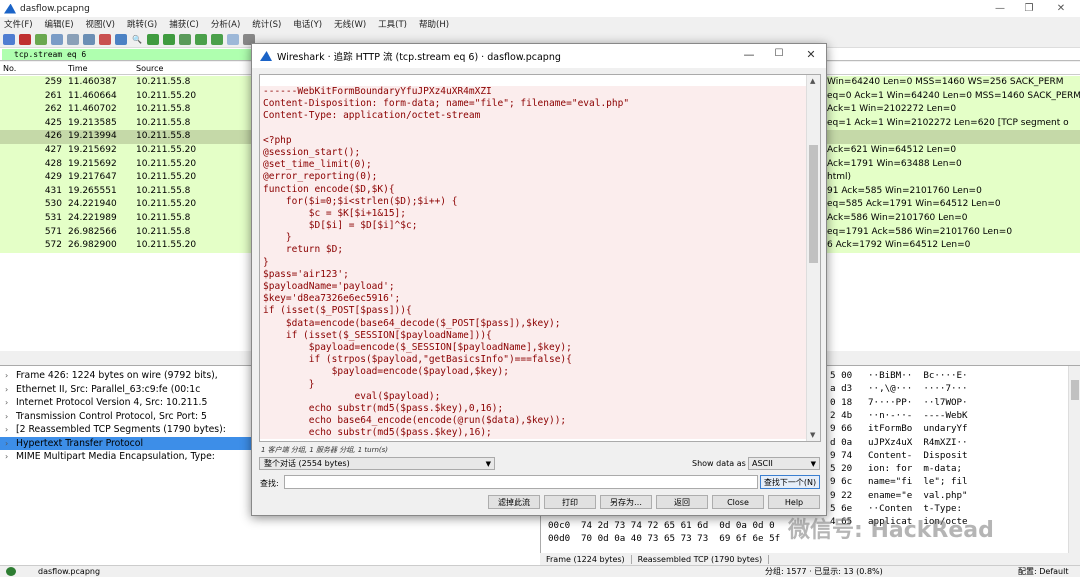 The image size is (1080, 577). Describe the element at coordinates (1061, 8) in the screenshot. I see `close-button: ✕` at that location.